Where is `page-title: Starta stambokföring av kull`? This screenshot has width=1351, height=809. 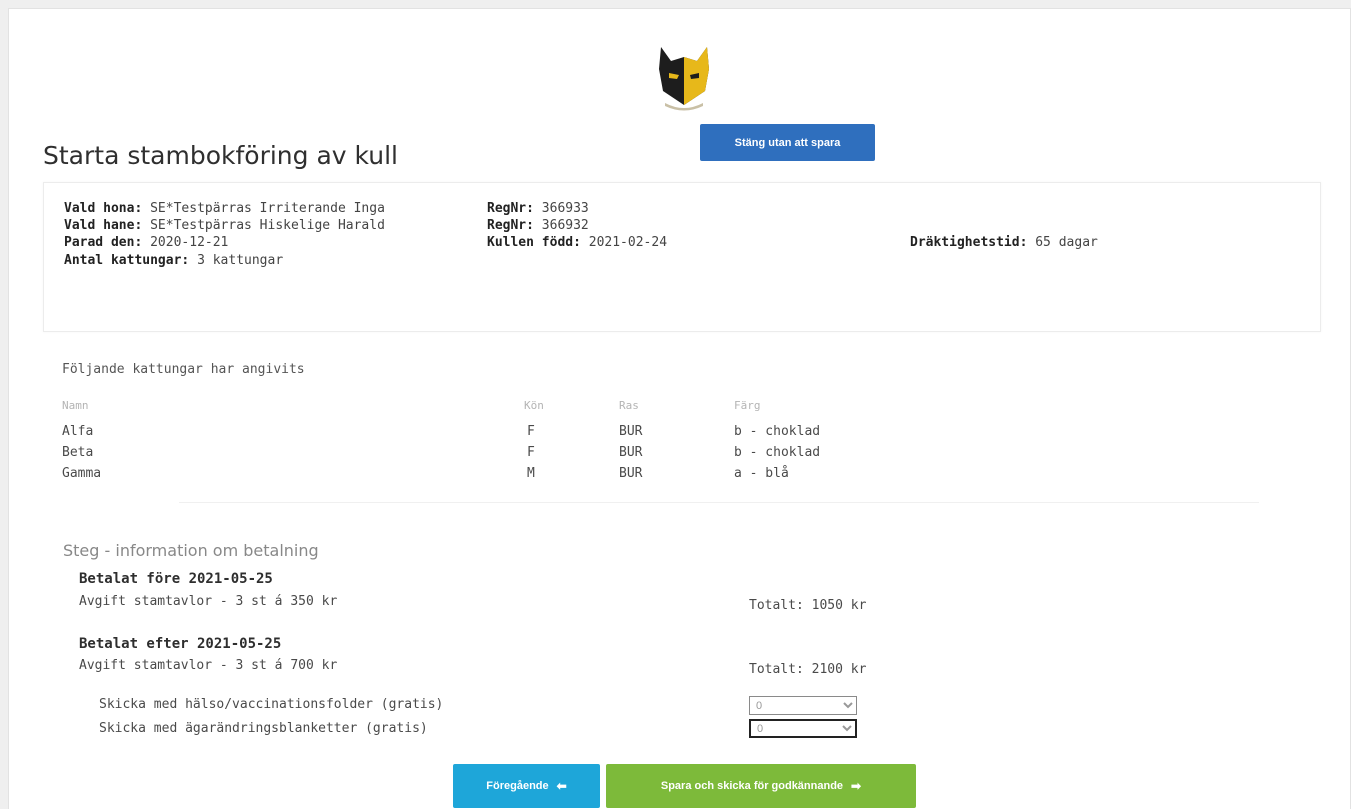
page-title: Starta stambokföring av kull is located at coordinates (220, 155).